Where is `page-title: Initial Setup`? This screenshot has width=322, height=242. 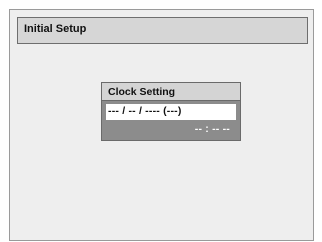 page-title: Initial Setup is located at coordinates (55, 29).